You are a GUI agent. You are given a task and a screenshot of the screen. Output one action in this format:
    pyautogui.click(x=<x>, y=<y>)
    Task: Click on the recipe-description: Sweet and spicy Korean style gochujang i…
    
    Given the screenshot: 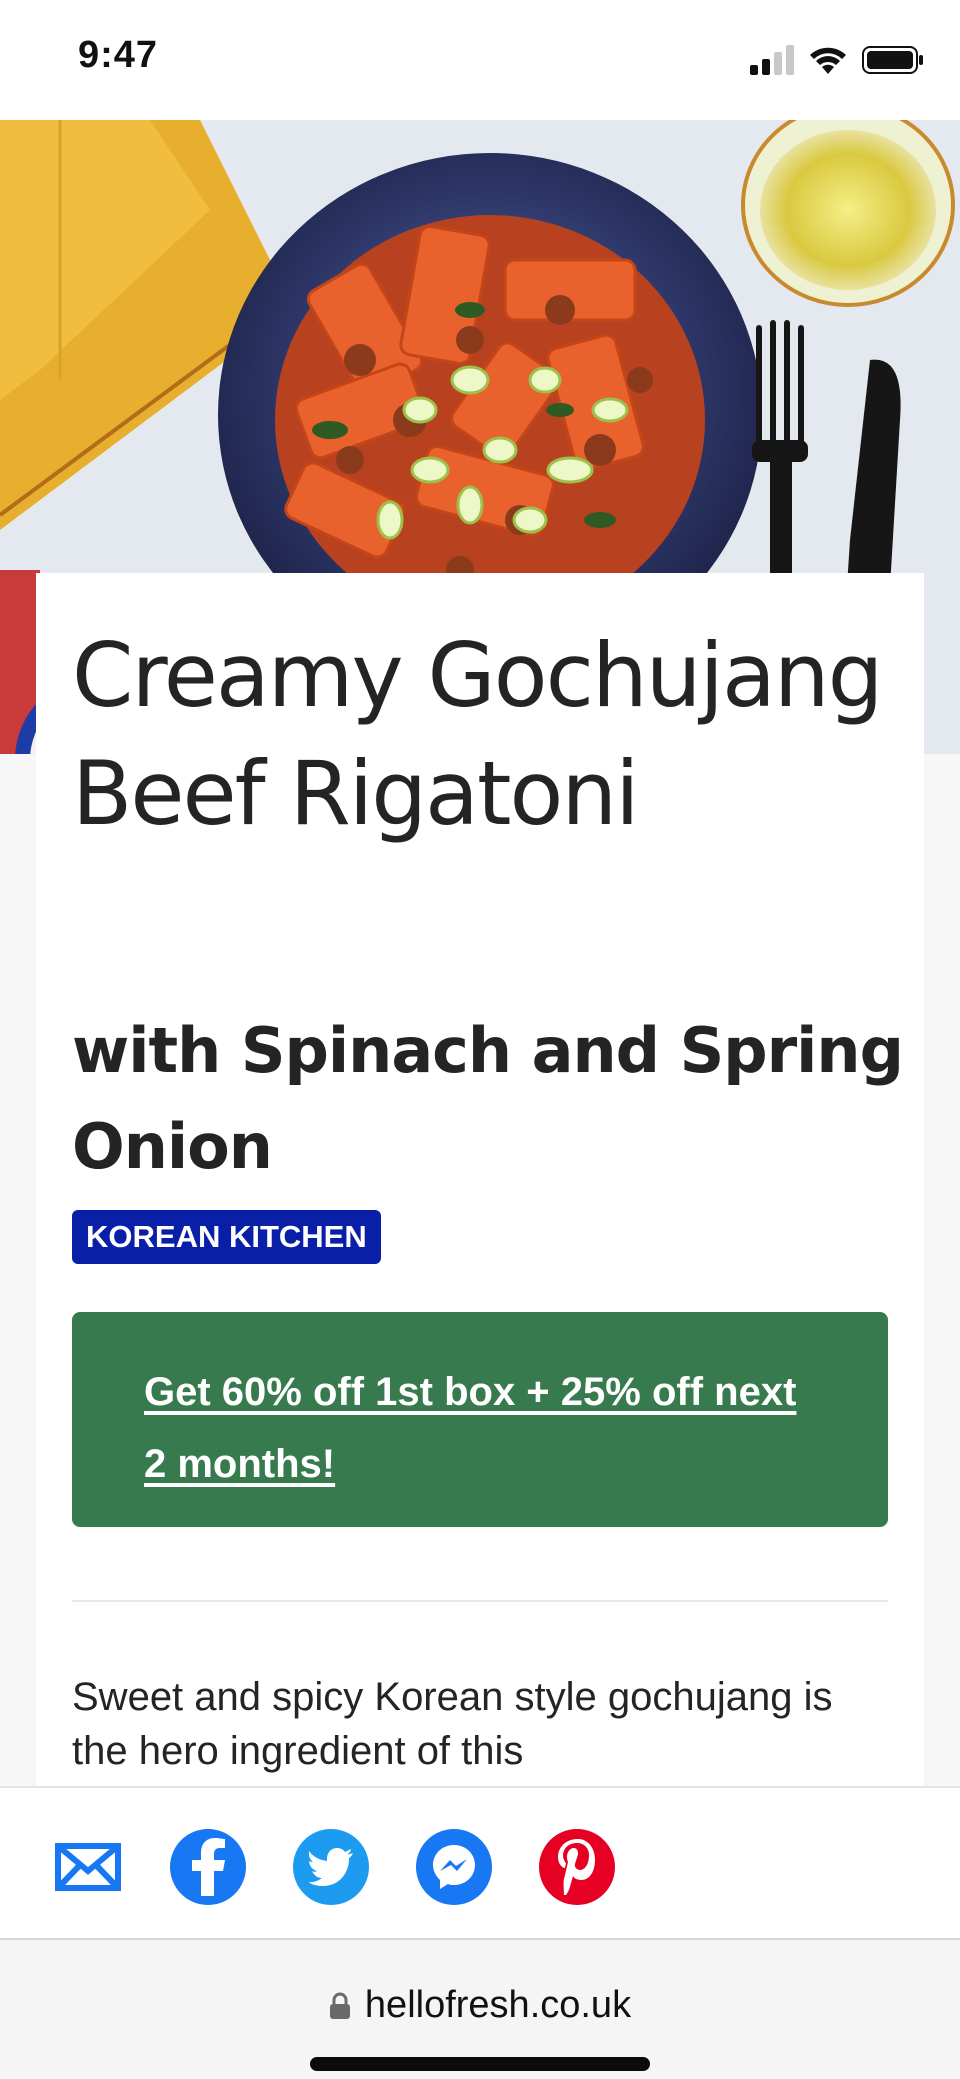 What is the action you would take?
    pyautogui.click(x=452, y=1724)
    